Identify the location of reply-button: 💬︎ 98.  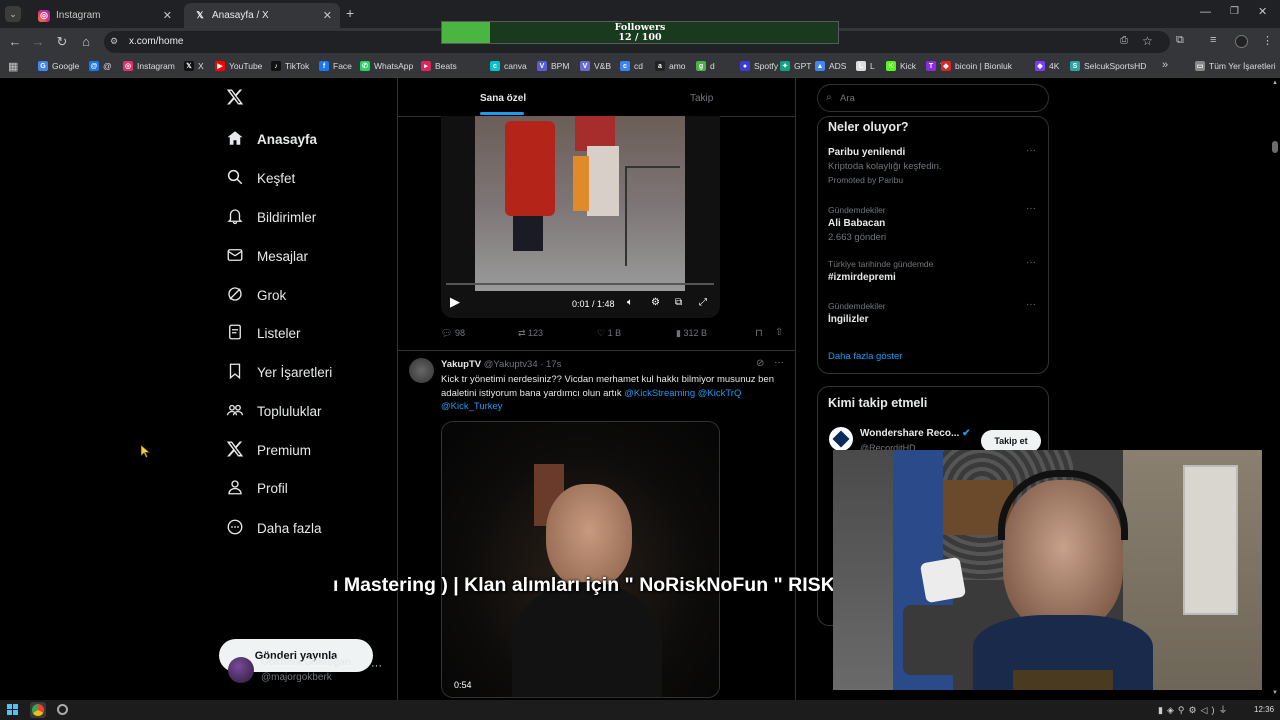
(453, 333).